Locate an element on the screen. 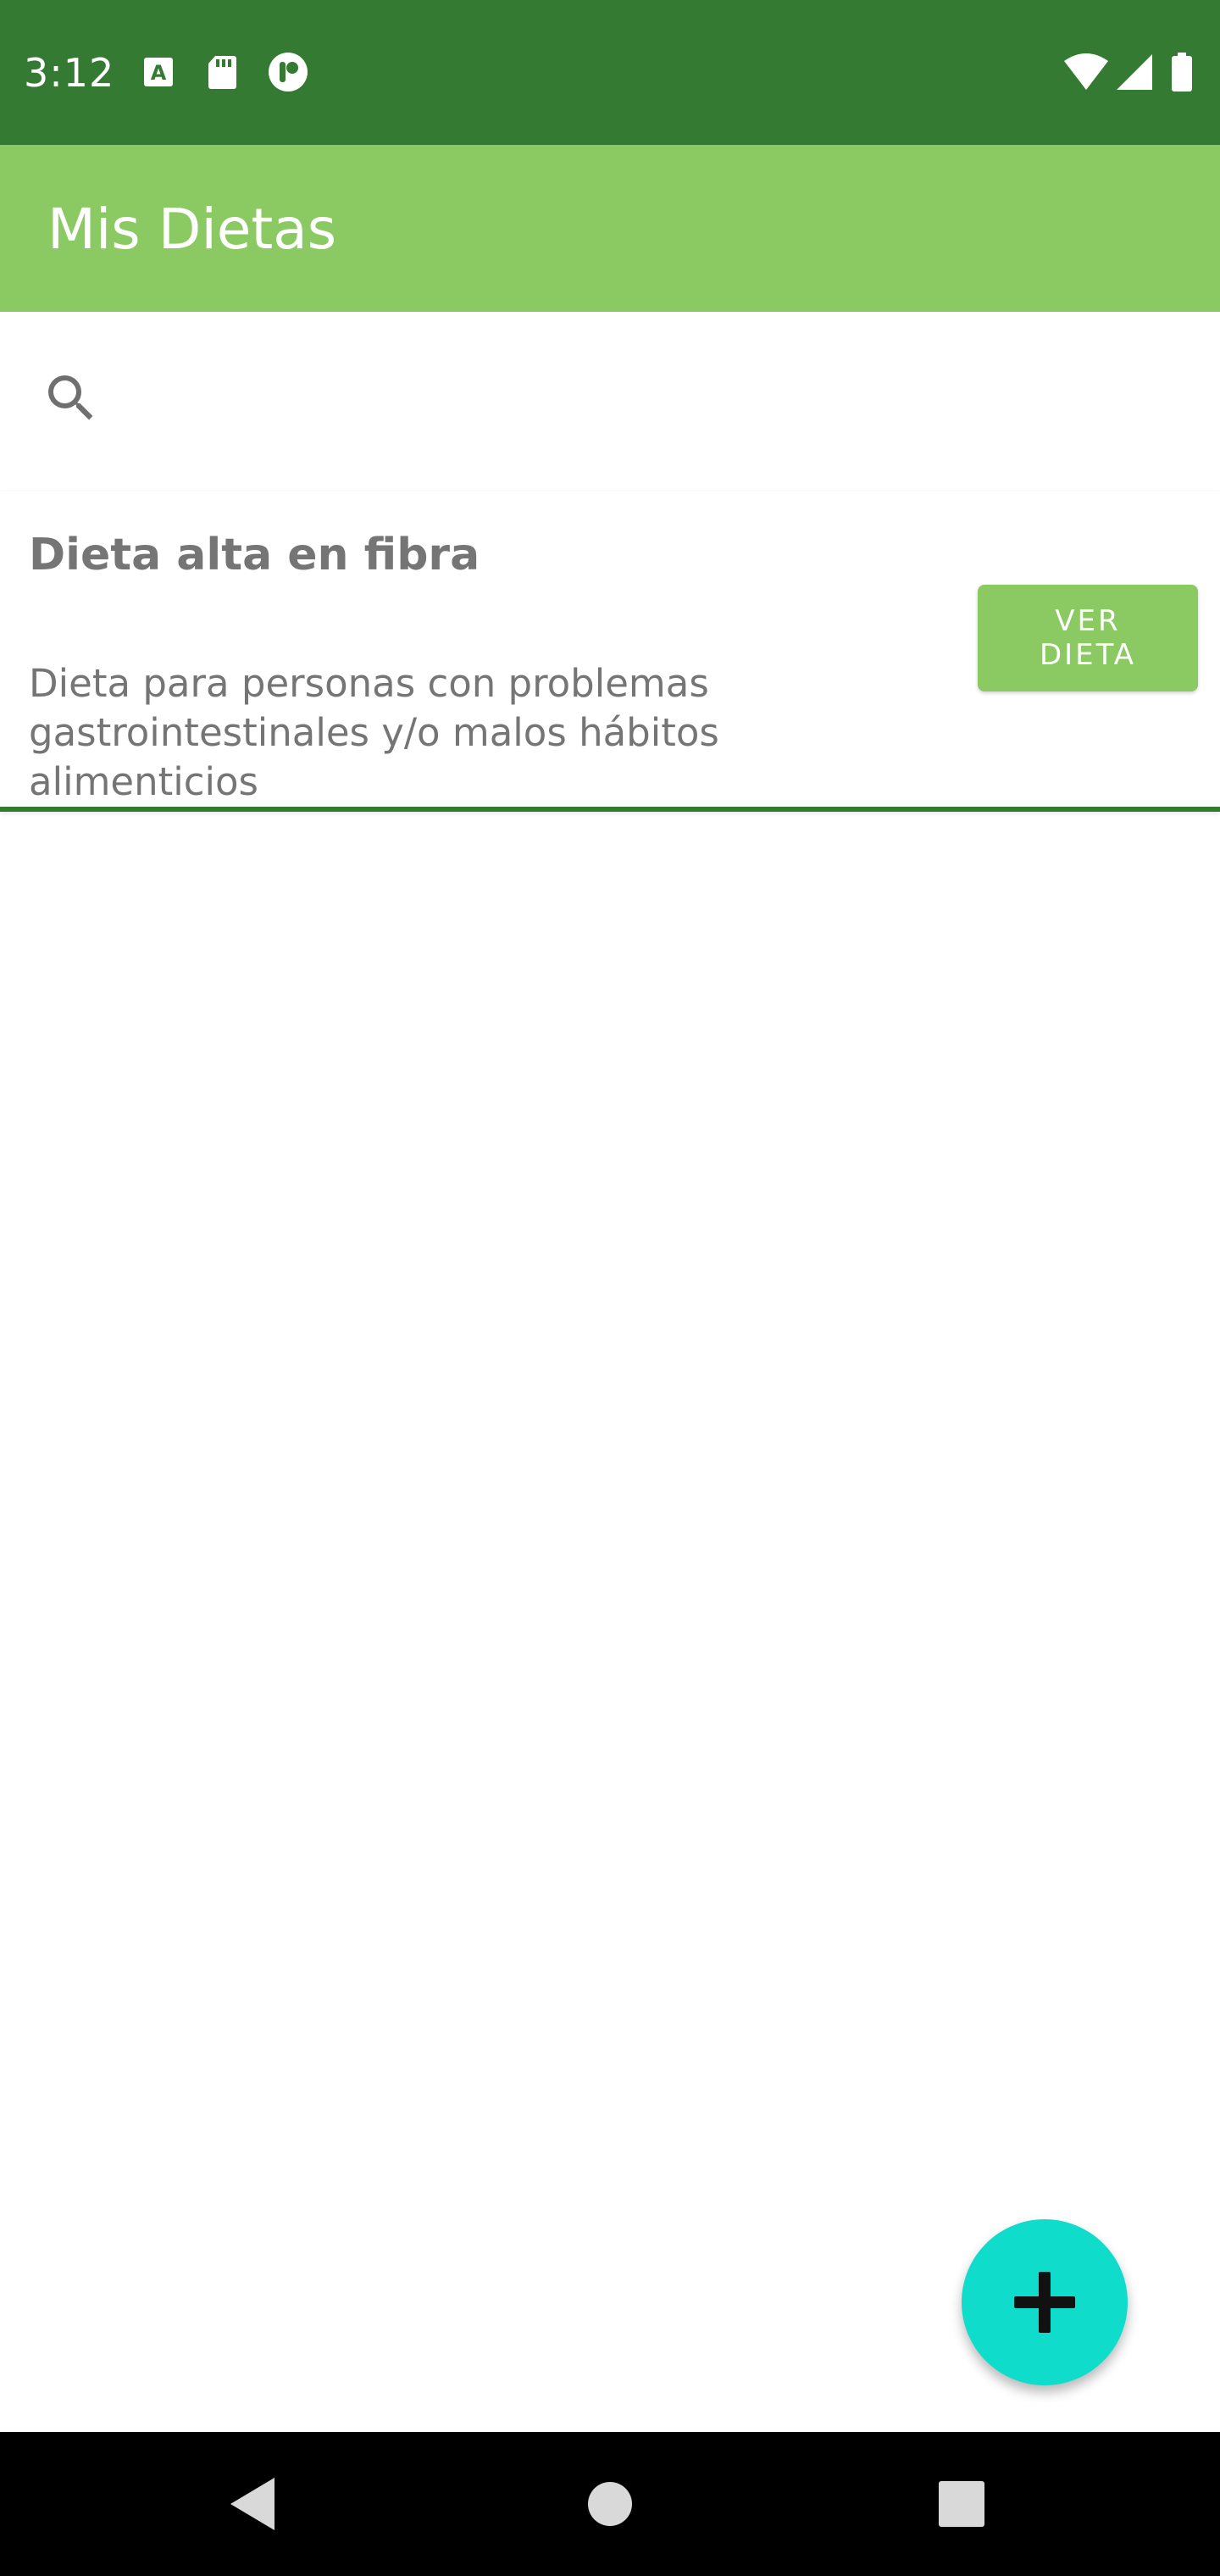 This screenshot has height=2576, width=1220. navigation-bar is located at coordinates (610, 2504).